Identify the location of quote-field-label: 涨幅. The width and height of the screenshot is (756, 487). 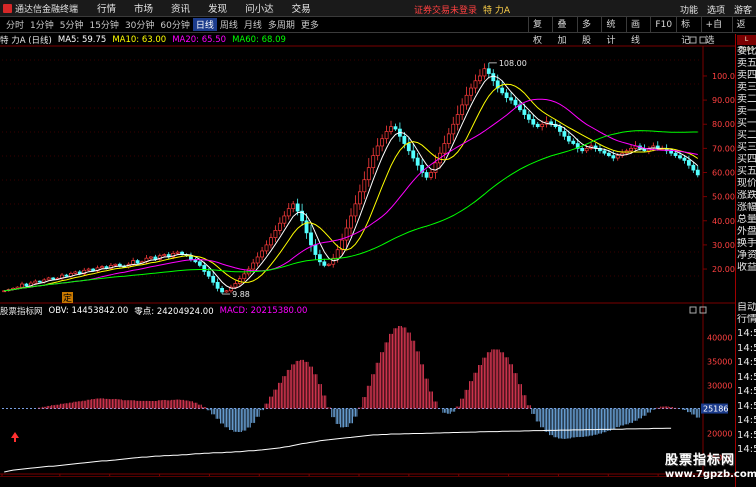
(746, 207).